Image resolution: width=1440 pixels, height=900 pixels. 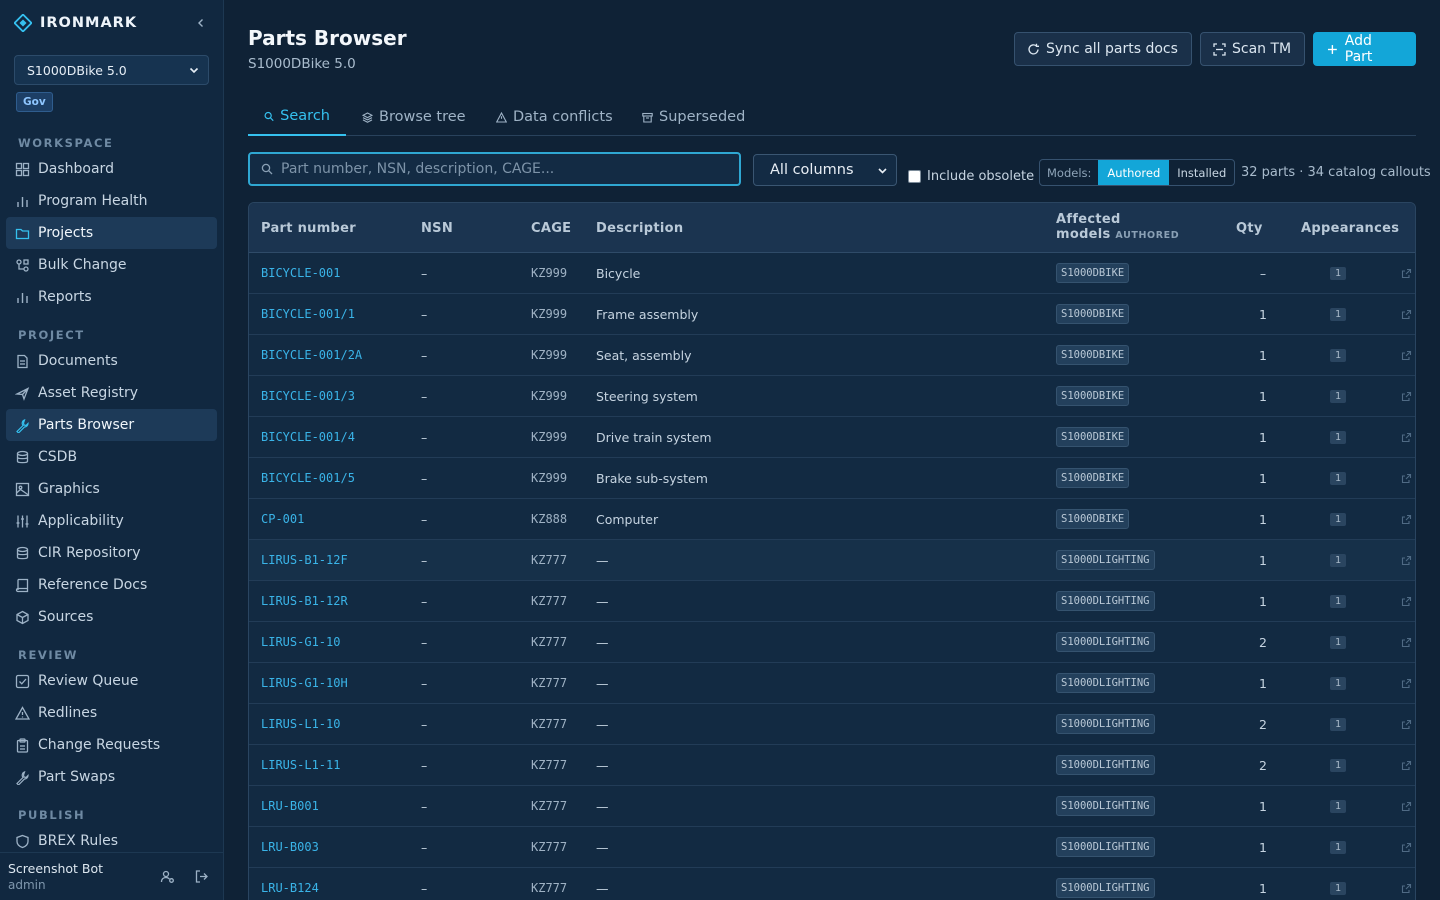 What do you see at coordinates (1201, 172) in the screenshot?
I see `models-installed-button: Installed` at bounding box center [1201, 172].